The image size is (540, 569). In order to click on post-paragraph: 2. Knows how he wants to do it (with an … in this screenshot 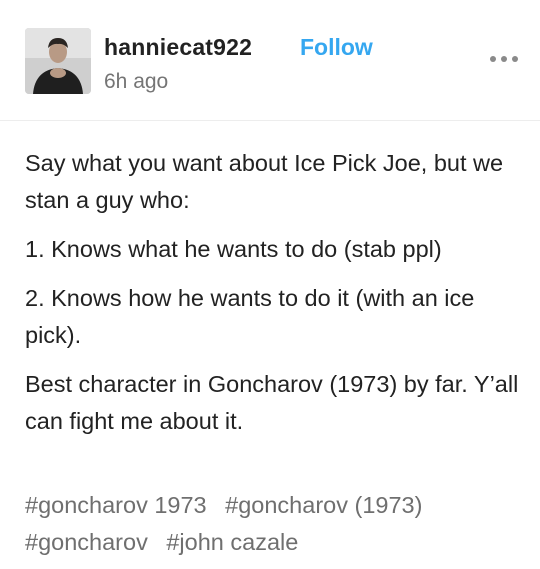, I will do `click(250, 316)`.